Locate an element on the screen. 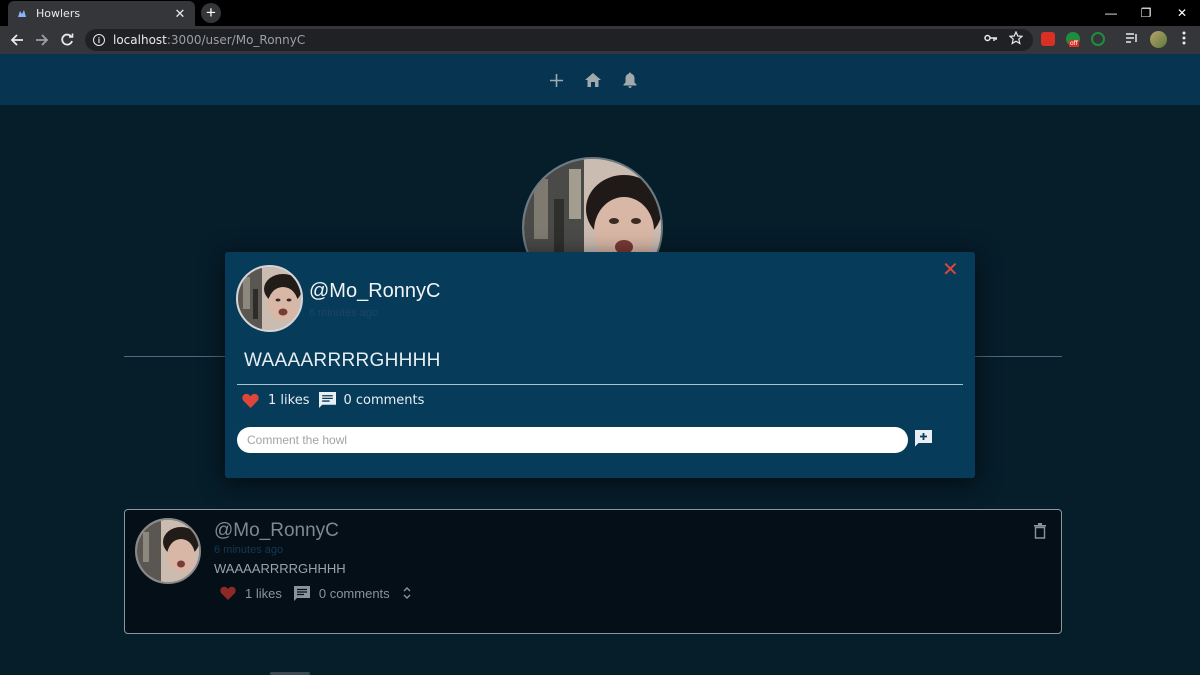 This screenshot has width=1200, height=675. howl-actions: 1 likes 0 comments is located at coordinates (316, 593).